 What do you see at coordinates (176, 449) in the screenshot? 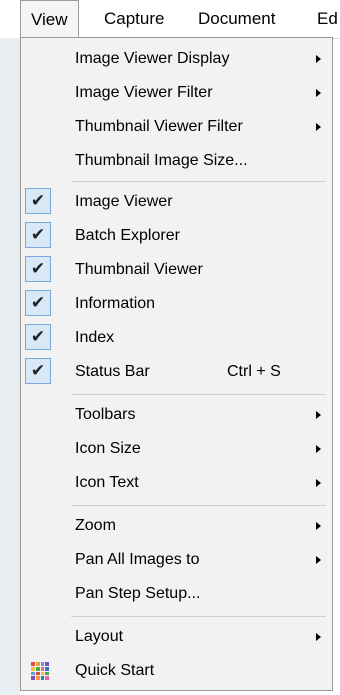
I see `menu-item-icon-size: Icon Size` at bounding box center [176, 449].